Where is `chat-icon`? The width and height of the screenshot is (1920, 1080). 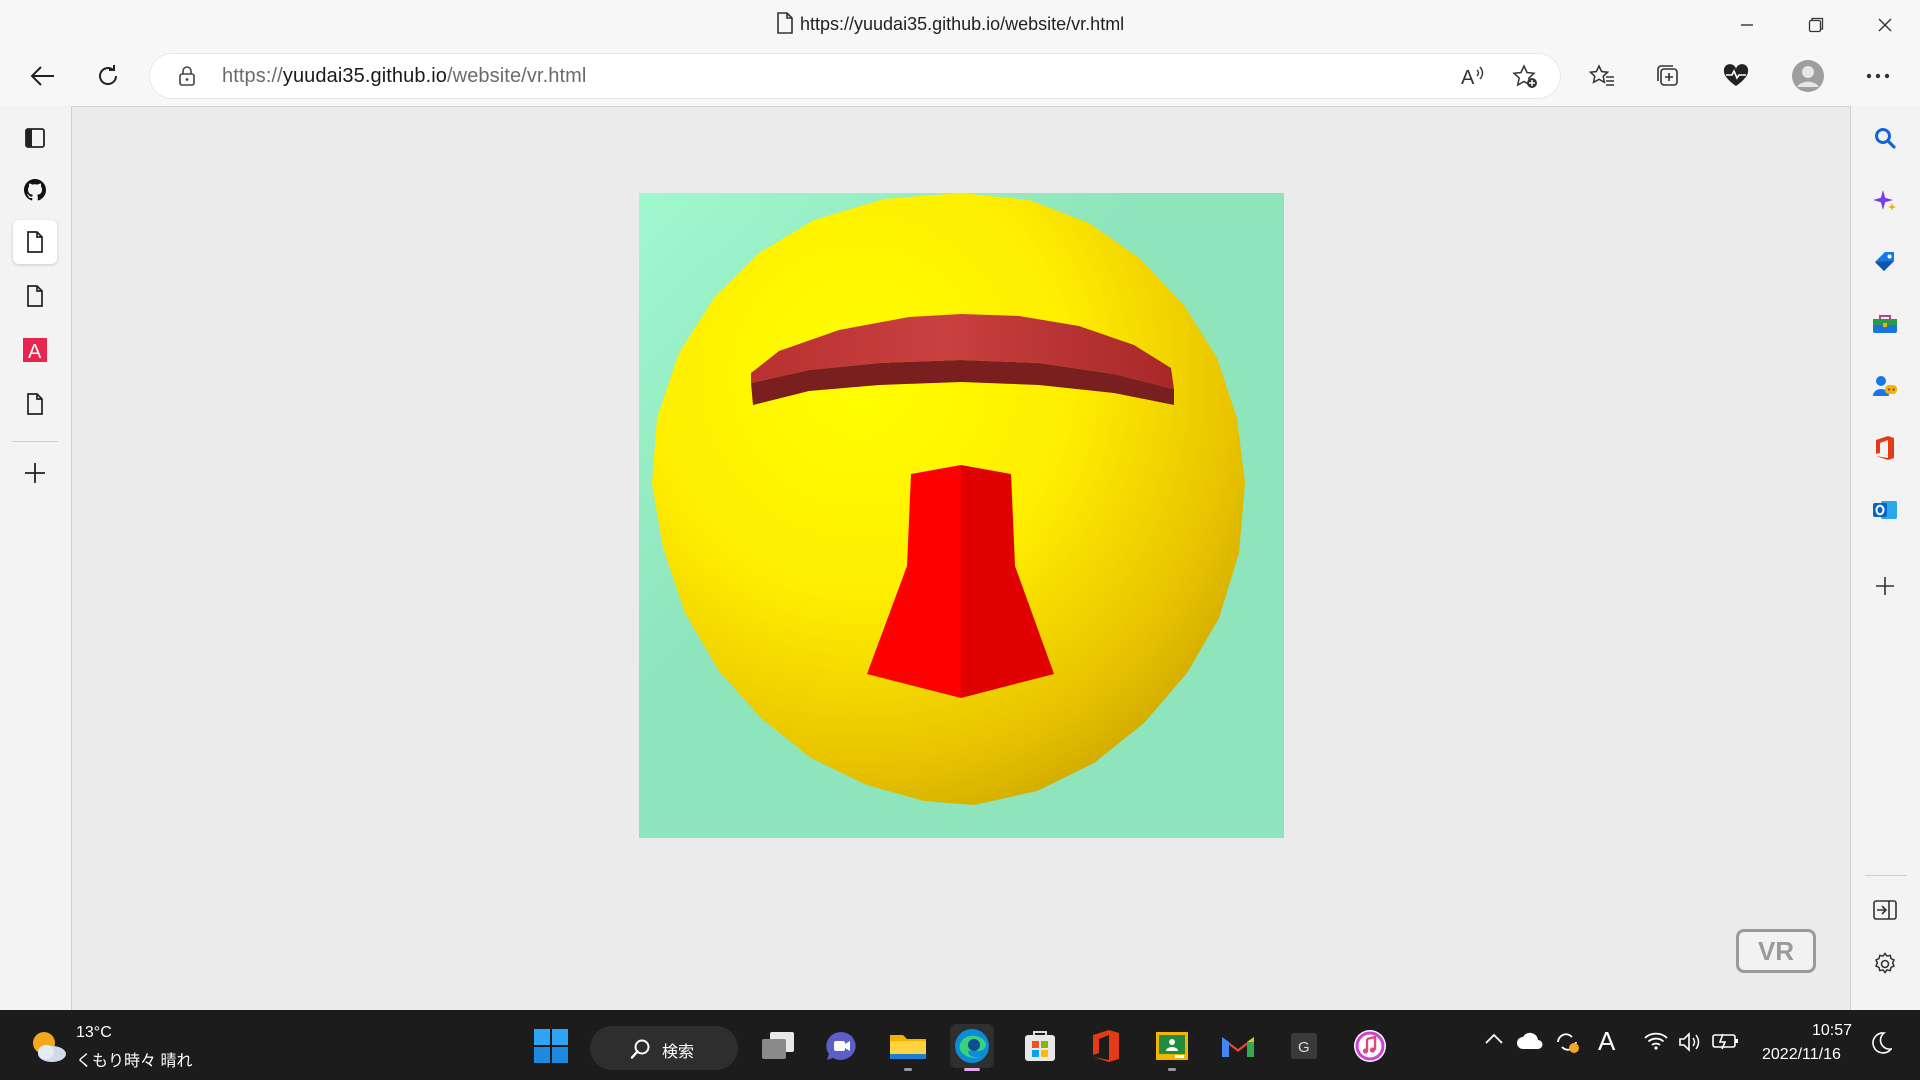
chat-icon is located at coordinates (841, 1045).